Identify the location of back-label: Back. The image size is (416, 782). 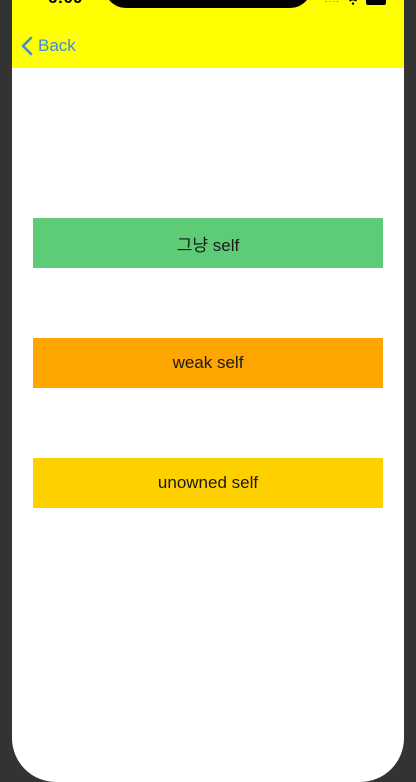
(57, 45).